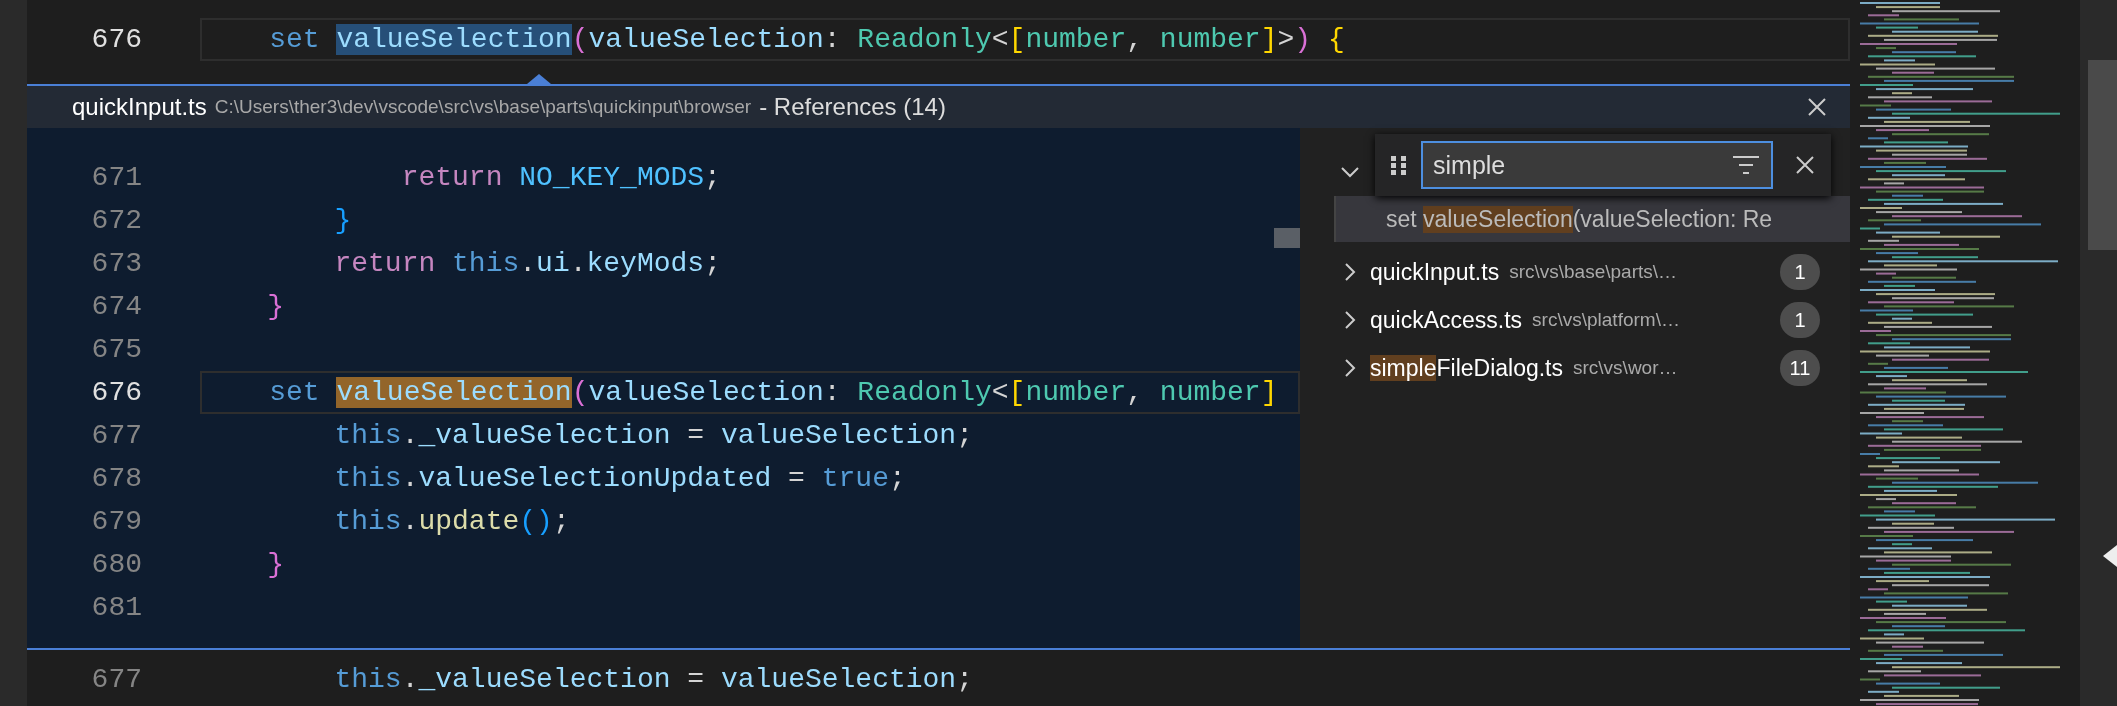 The image size is (2117, 706). I want to click on filter-field: simple, so click(1597, 165).